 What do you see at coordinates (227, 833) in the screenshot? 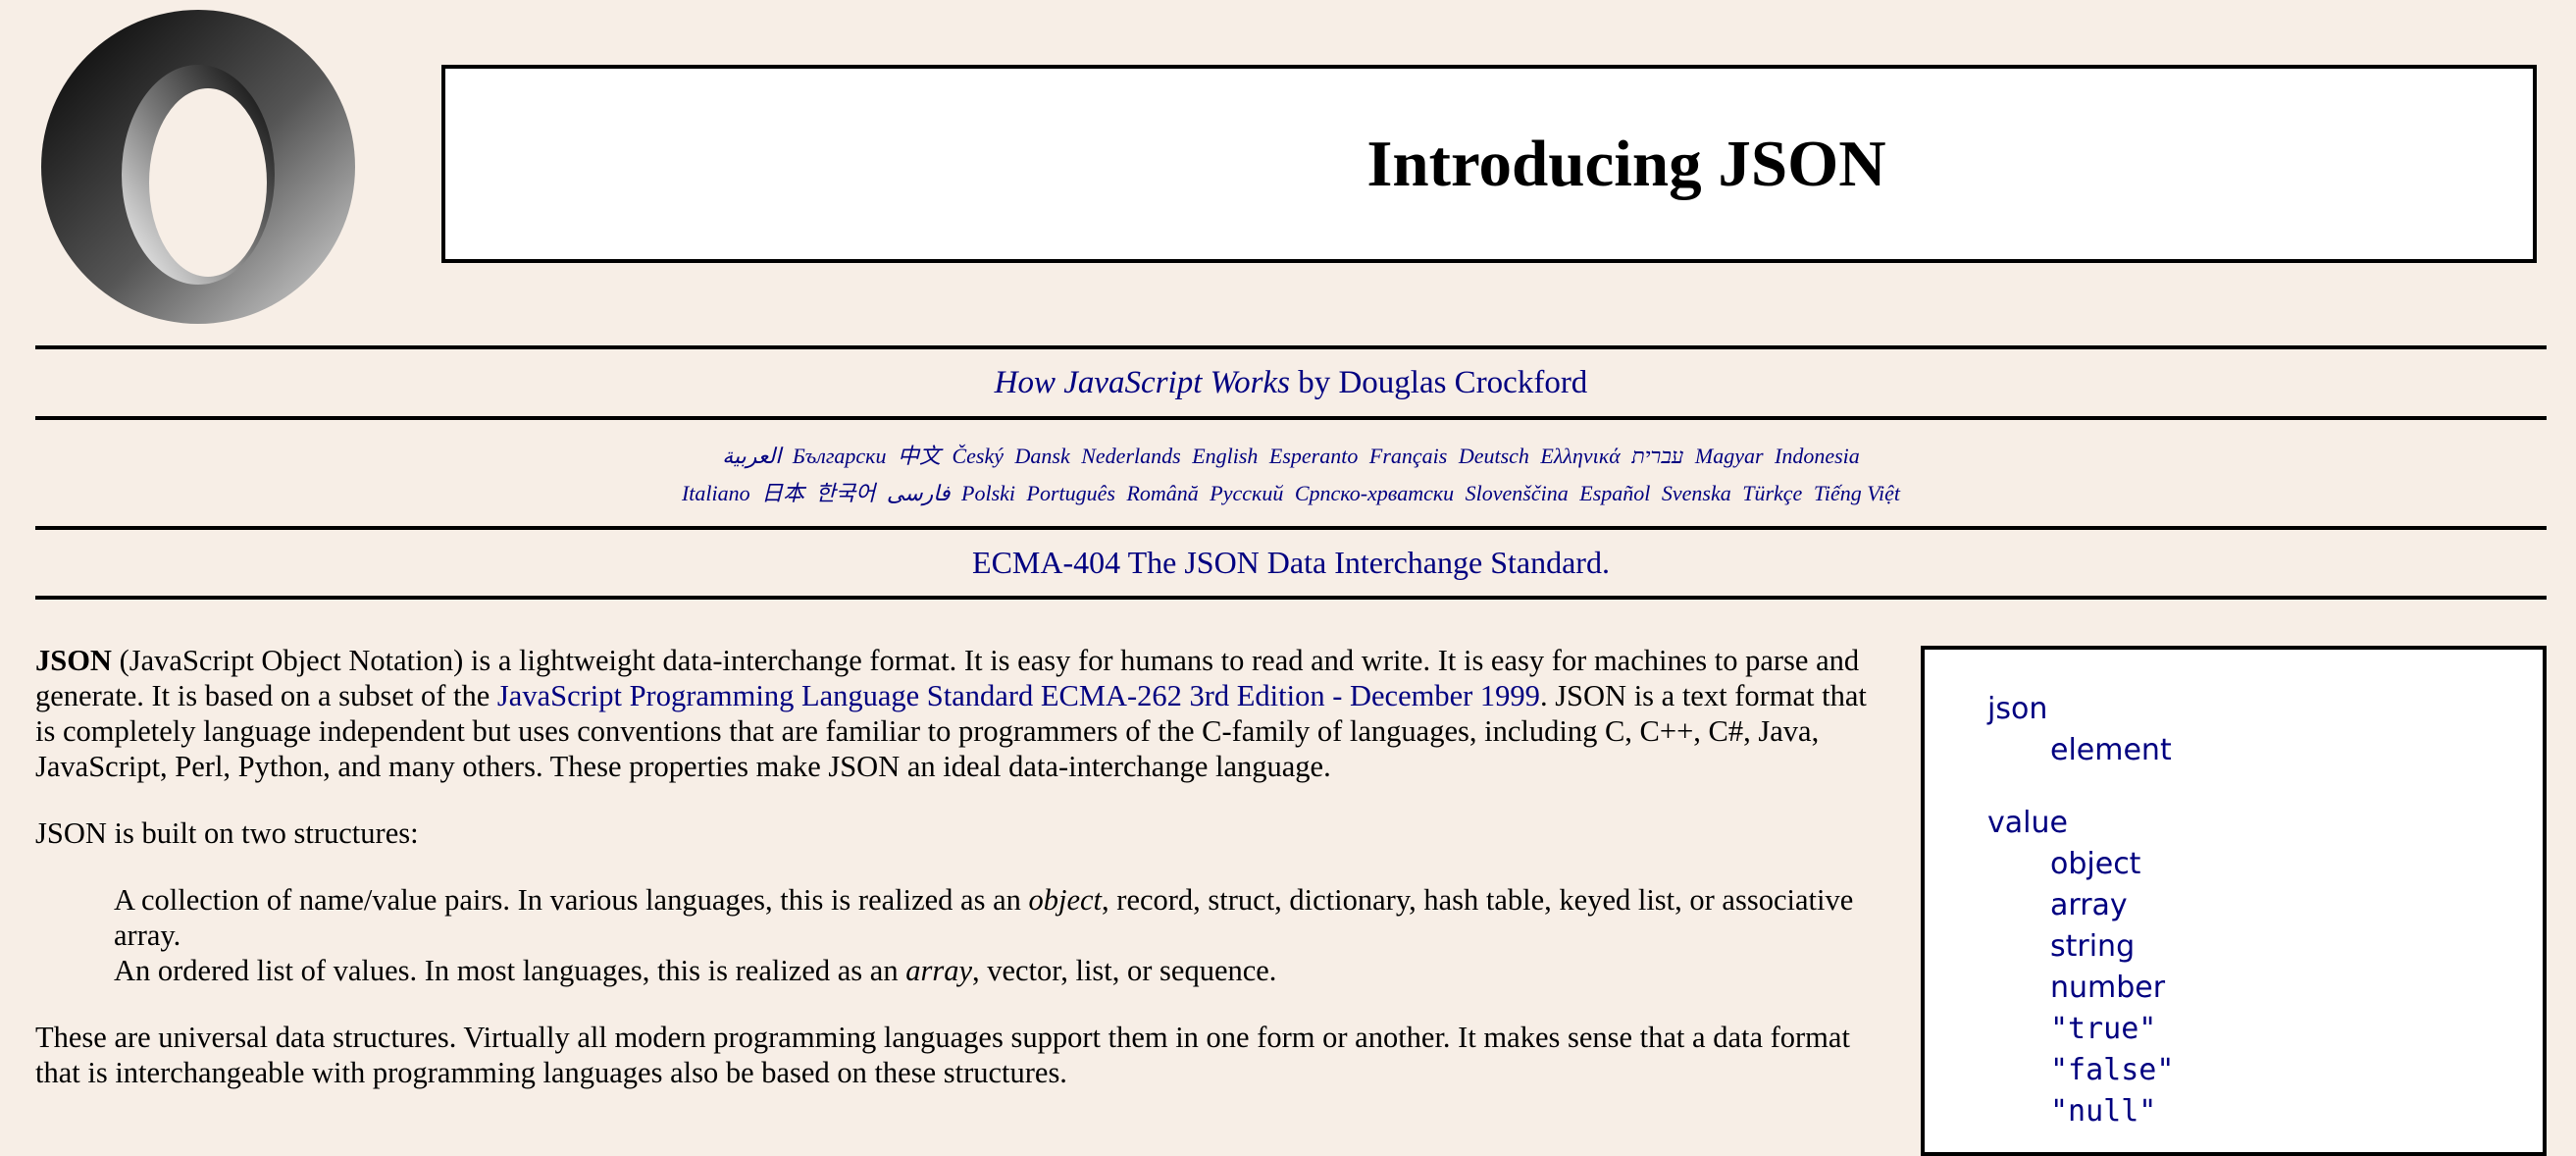
I see `structures-intro: JSON is built on two structures:` at bounding box center [227, 833].